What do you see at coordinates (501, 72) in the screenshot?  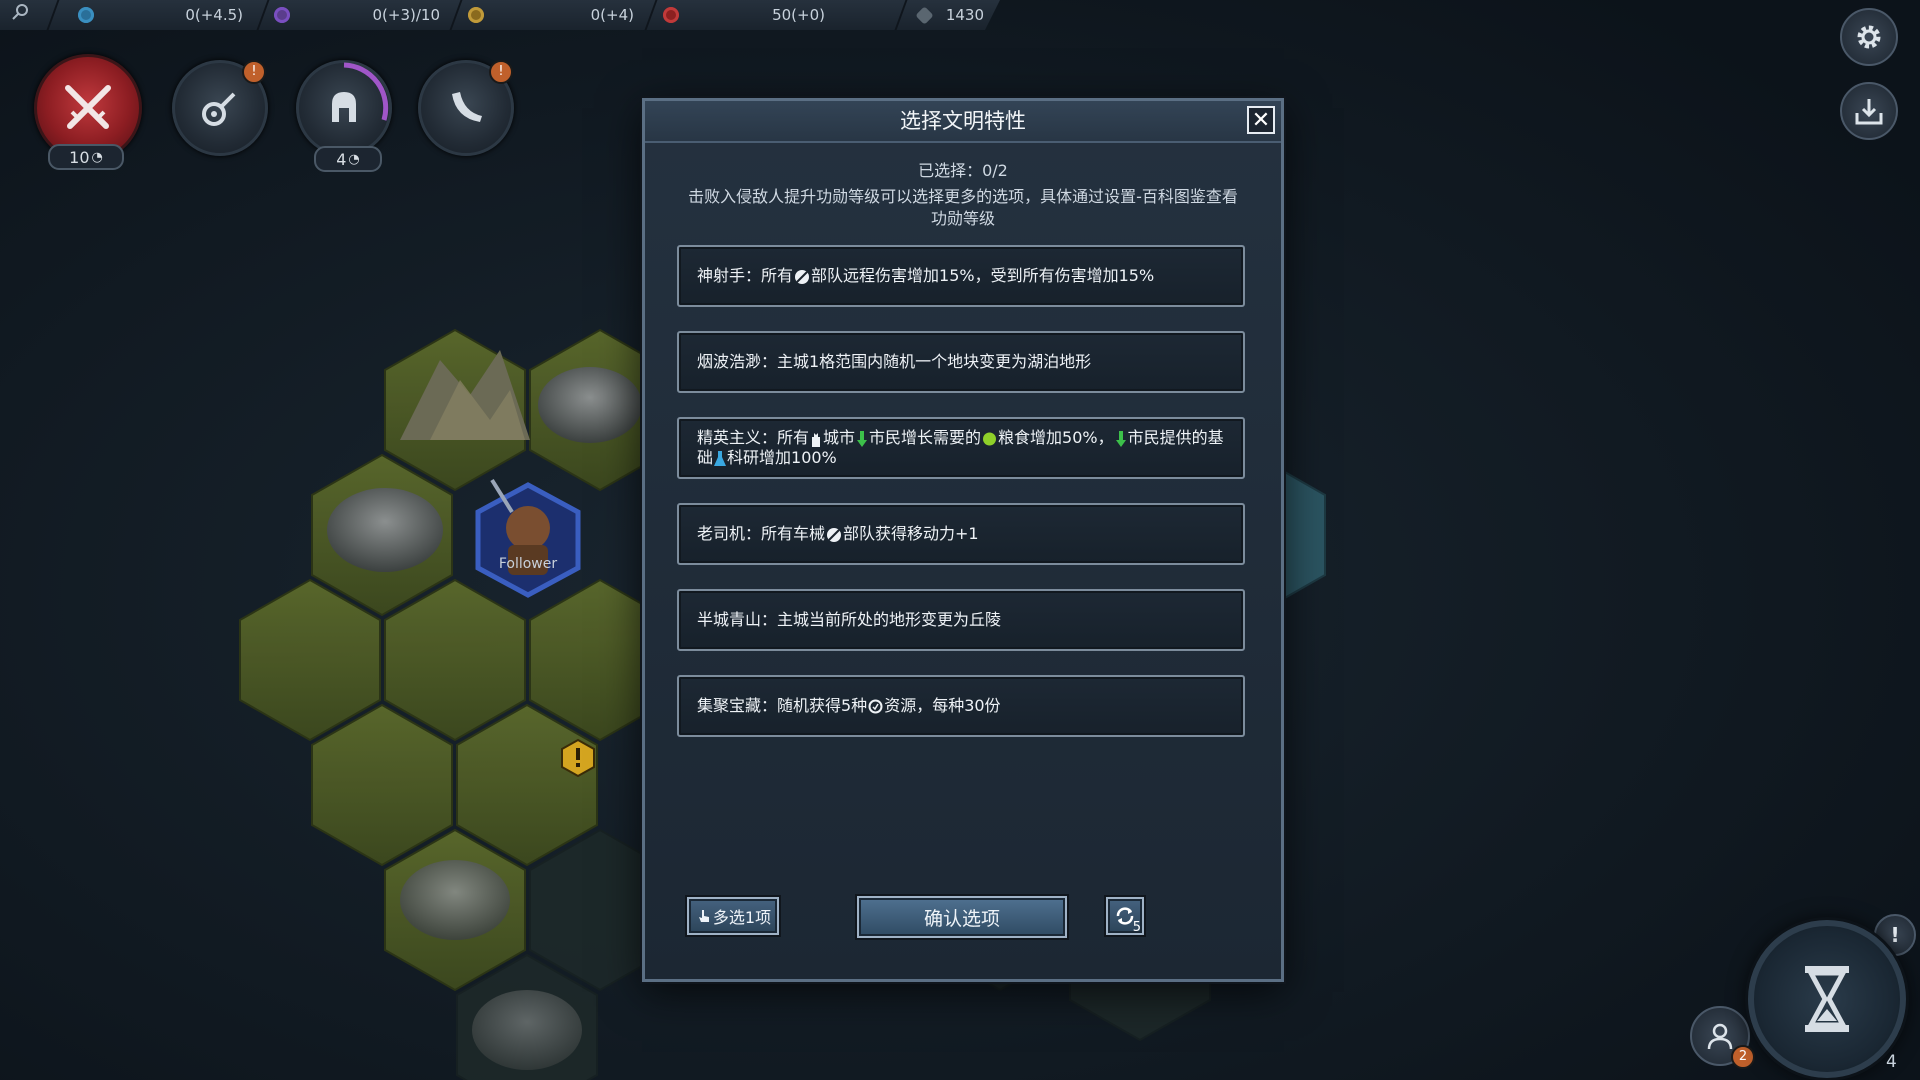 I see `horn-alert-badge: !` at bounding box center [501, 72].